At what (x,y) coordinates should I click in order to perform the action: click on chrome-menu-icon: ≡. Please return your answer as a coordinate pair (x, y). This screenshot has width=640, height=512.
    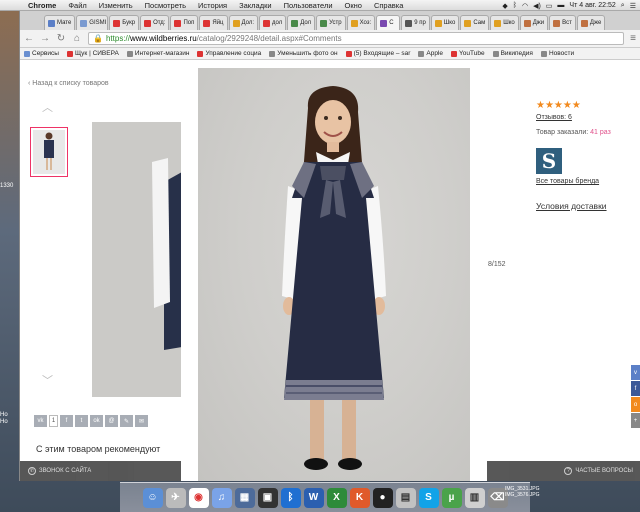
    Looking at the image, I should click on (633, 38).